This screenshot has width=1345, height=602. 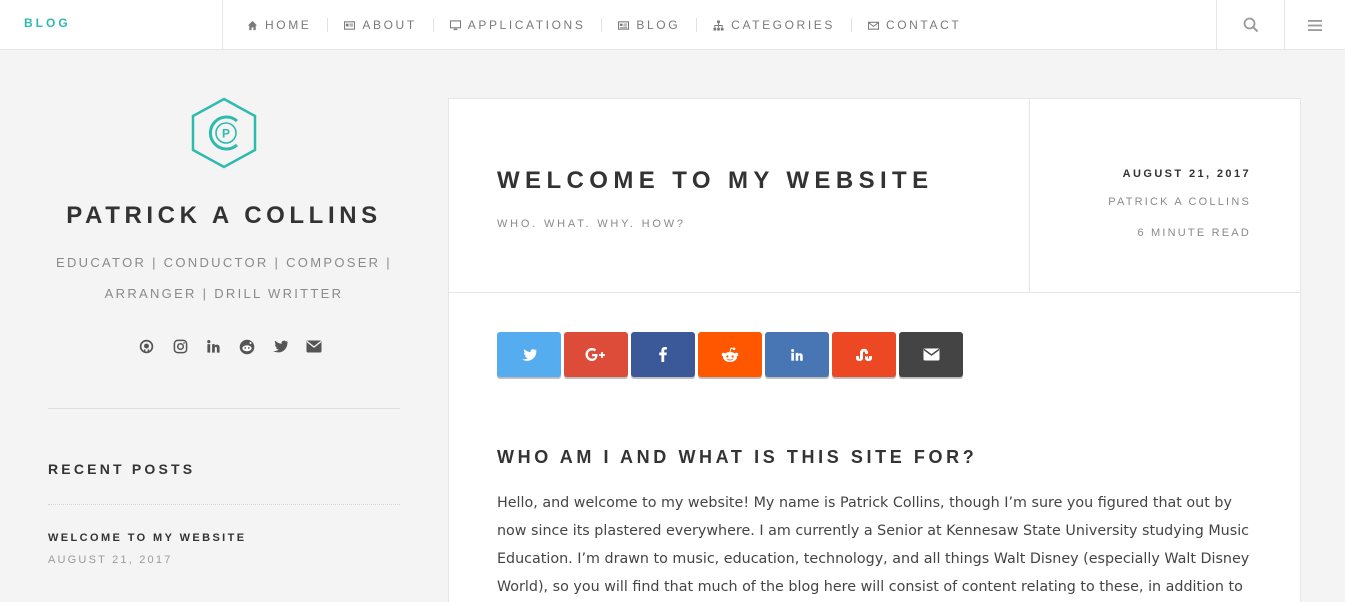 I want to click on nav-label: BLOG, so click(x=658, y=25).